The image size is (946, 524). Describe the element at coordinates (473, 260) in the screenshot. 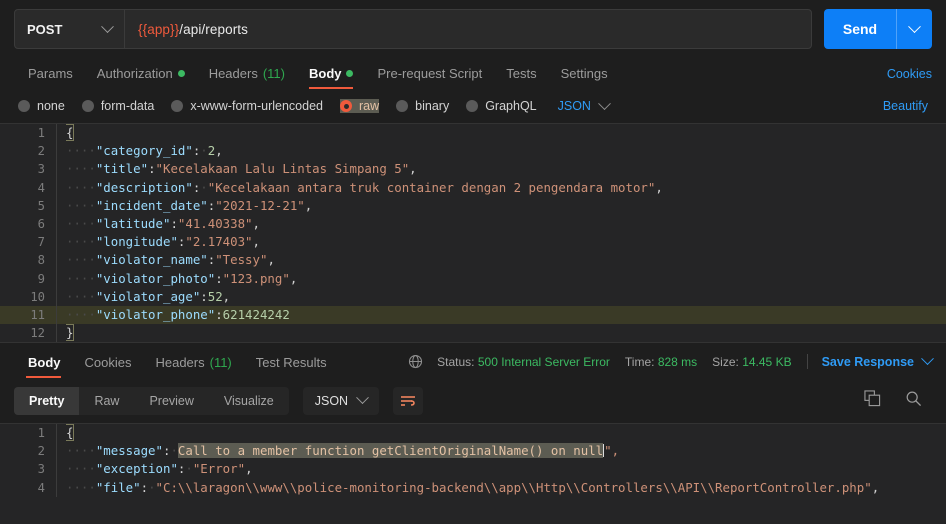

I see `code-line: 8 ····"violator_name":"Tessy",` at that location.